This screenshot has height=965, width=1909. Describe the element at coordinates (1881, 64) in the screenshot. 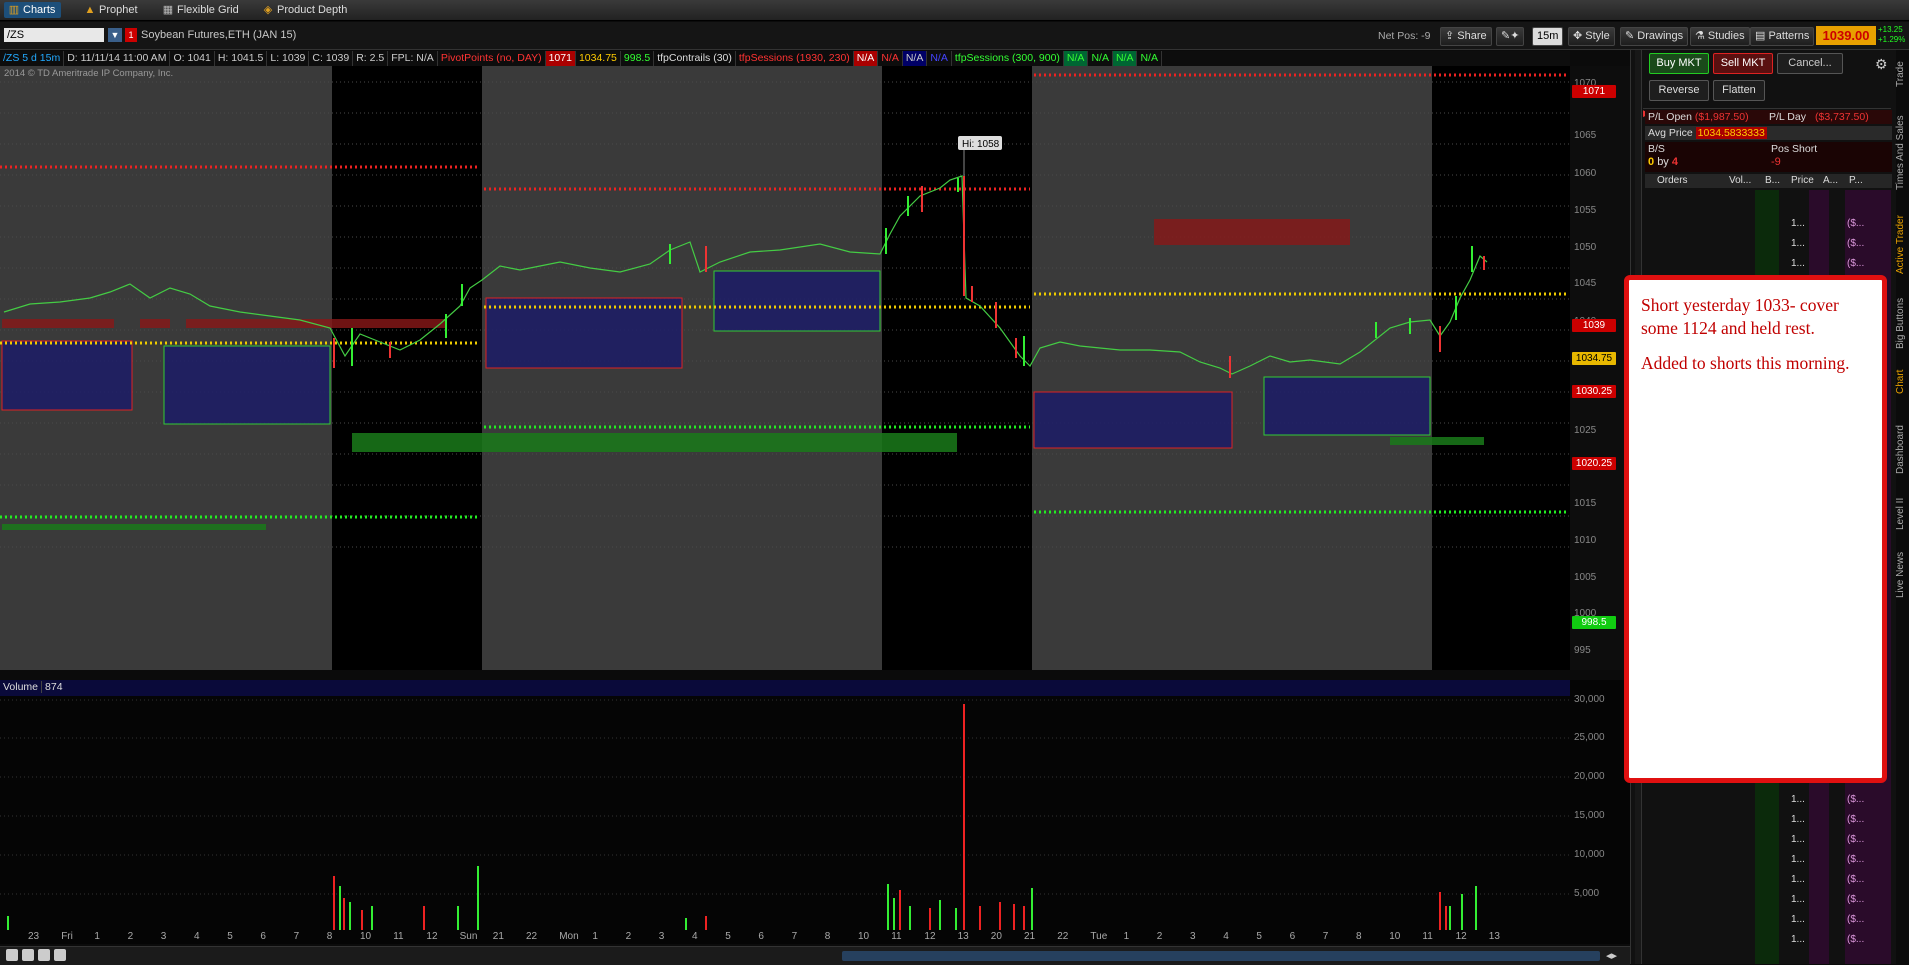

I see `gear-icon: ⚙` at that location.